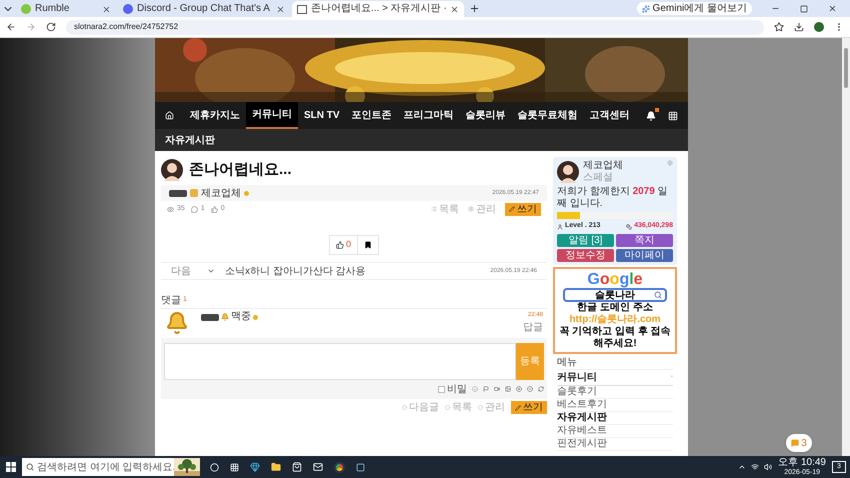 The height and width of the screenshot is (478, 850). Describe the element at coordinates (615, 295) in the screenshot. I see `ad-search-text: 슬롯나라` at that location.